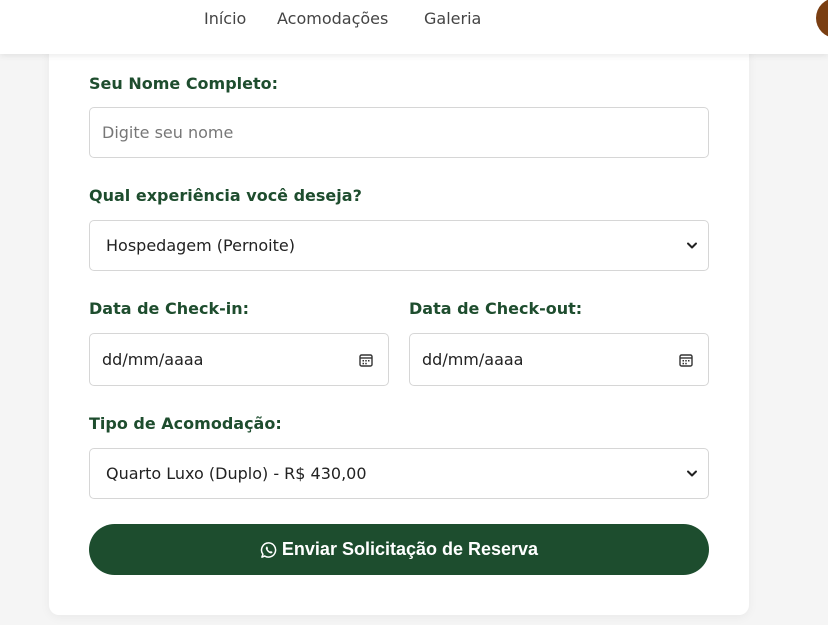 This screenshot has height=625, width=828. What do you see at coordinates (452, 19) in the screenshot?
I see `nav-link-galeria: Galeria` at bounding box center [452, 19].